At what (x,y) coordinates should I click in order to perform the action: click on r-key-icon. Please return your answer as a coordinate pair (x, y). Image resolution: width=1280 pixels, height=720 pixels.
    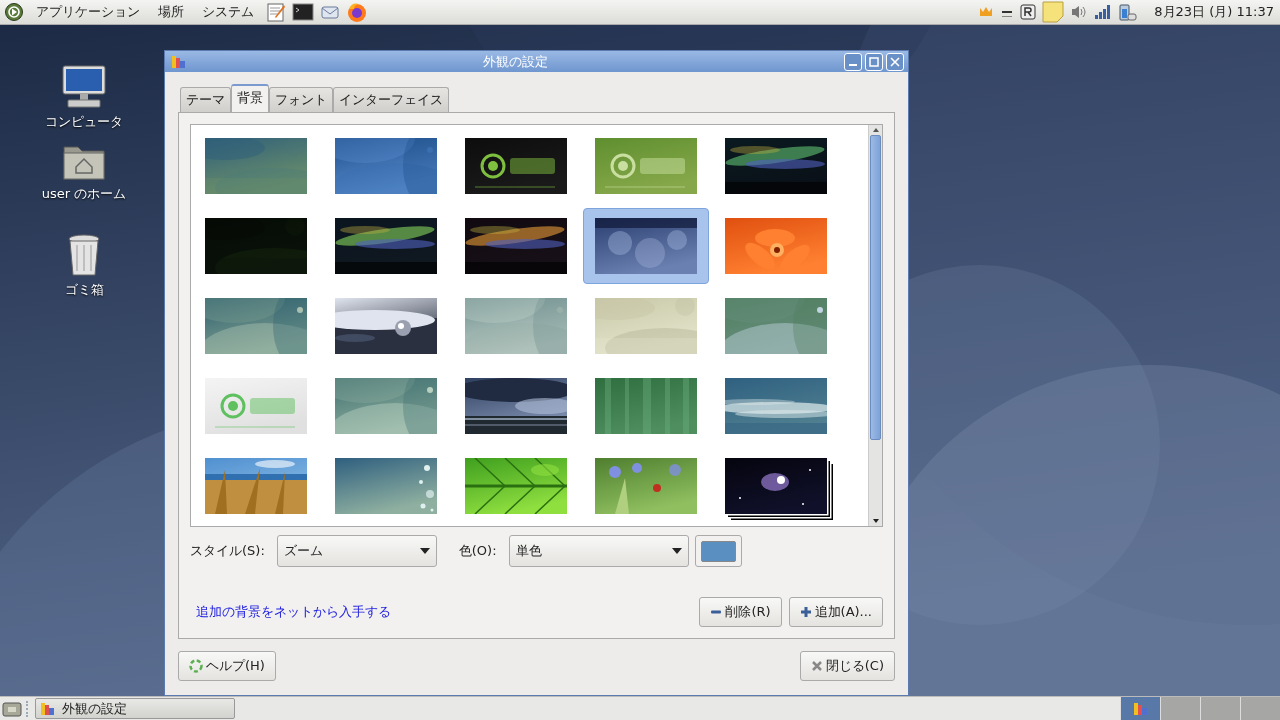
    Looking at the image, I should click on (1028, 12).